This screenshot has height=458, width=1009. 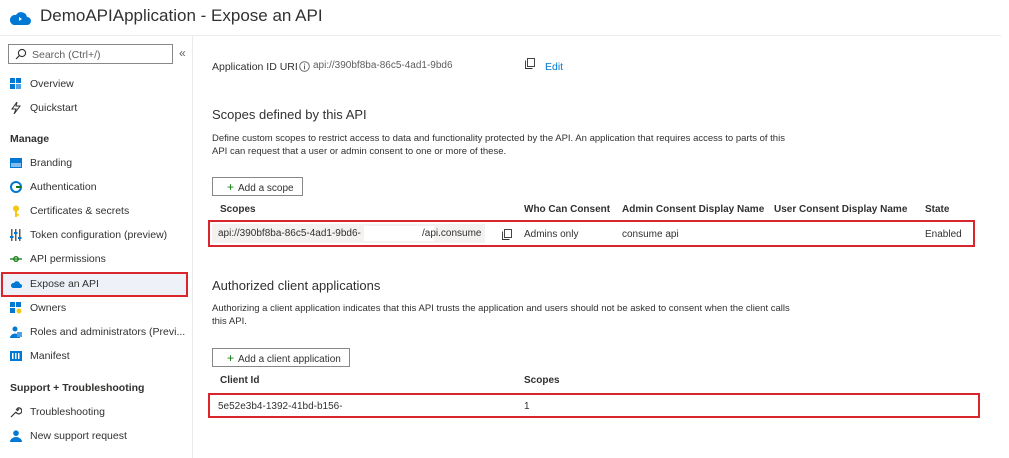 What do you see at coordinates (542, 380) in the screenshot?
I see `col-client-scopes: Scopes` at bounding box center [542, 380].